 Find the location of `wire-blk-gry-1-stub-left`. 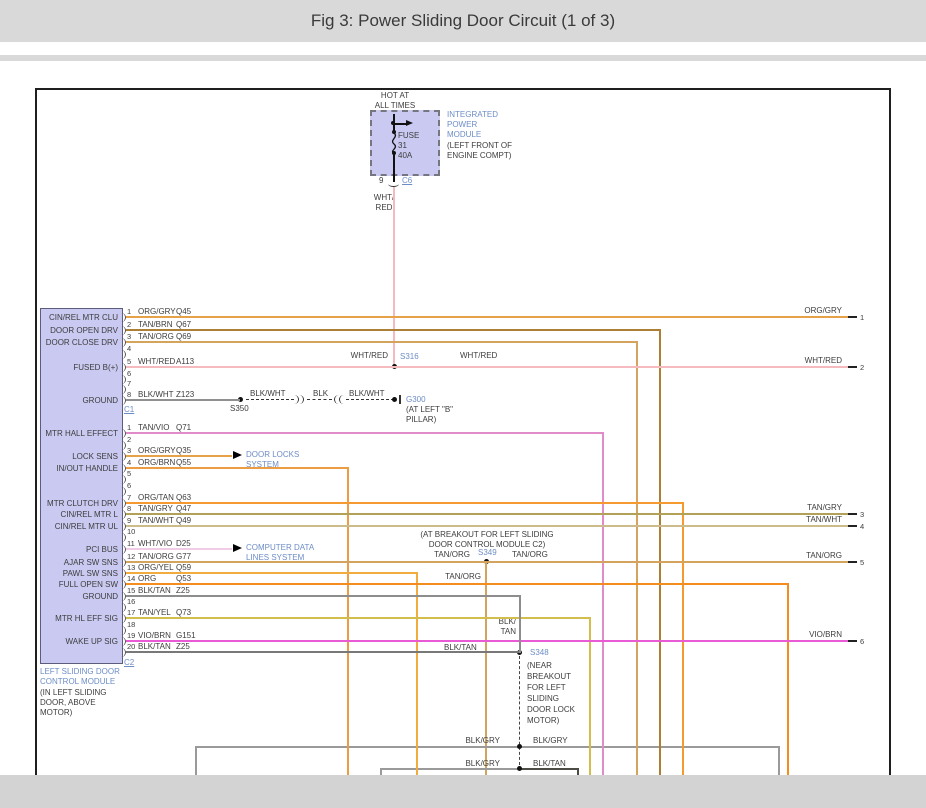

wire-blk-gry-1-stub-left is located at coordinates (196, 760).